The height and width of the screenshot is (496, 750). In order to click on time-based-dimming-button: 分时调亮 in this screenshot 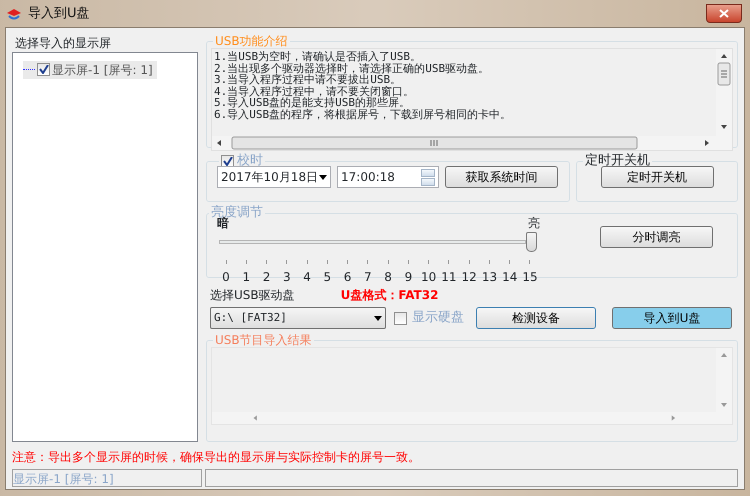, I will do `click(656, 237)`.